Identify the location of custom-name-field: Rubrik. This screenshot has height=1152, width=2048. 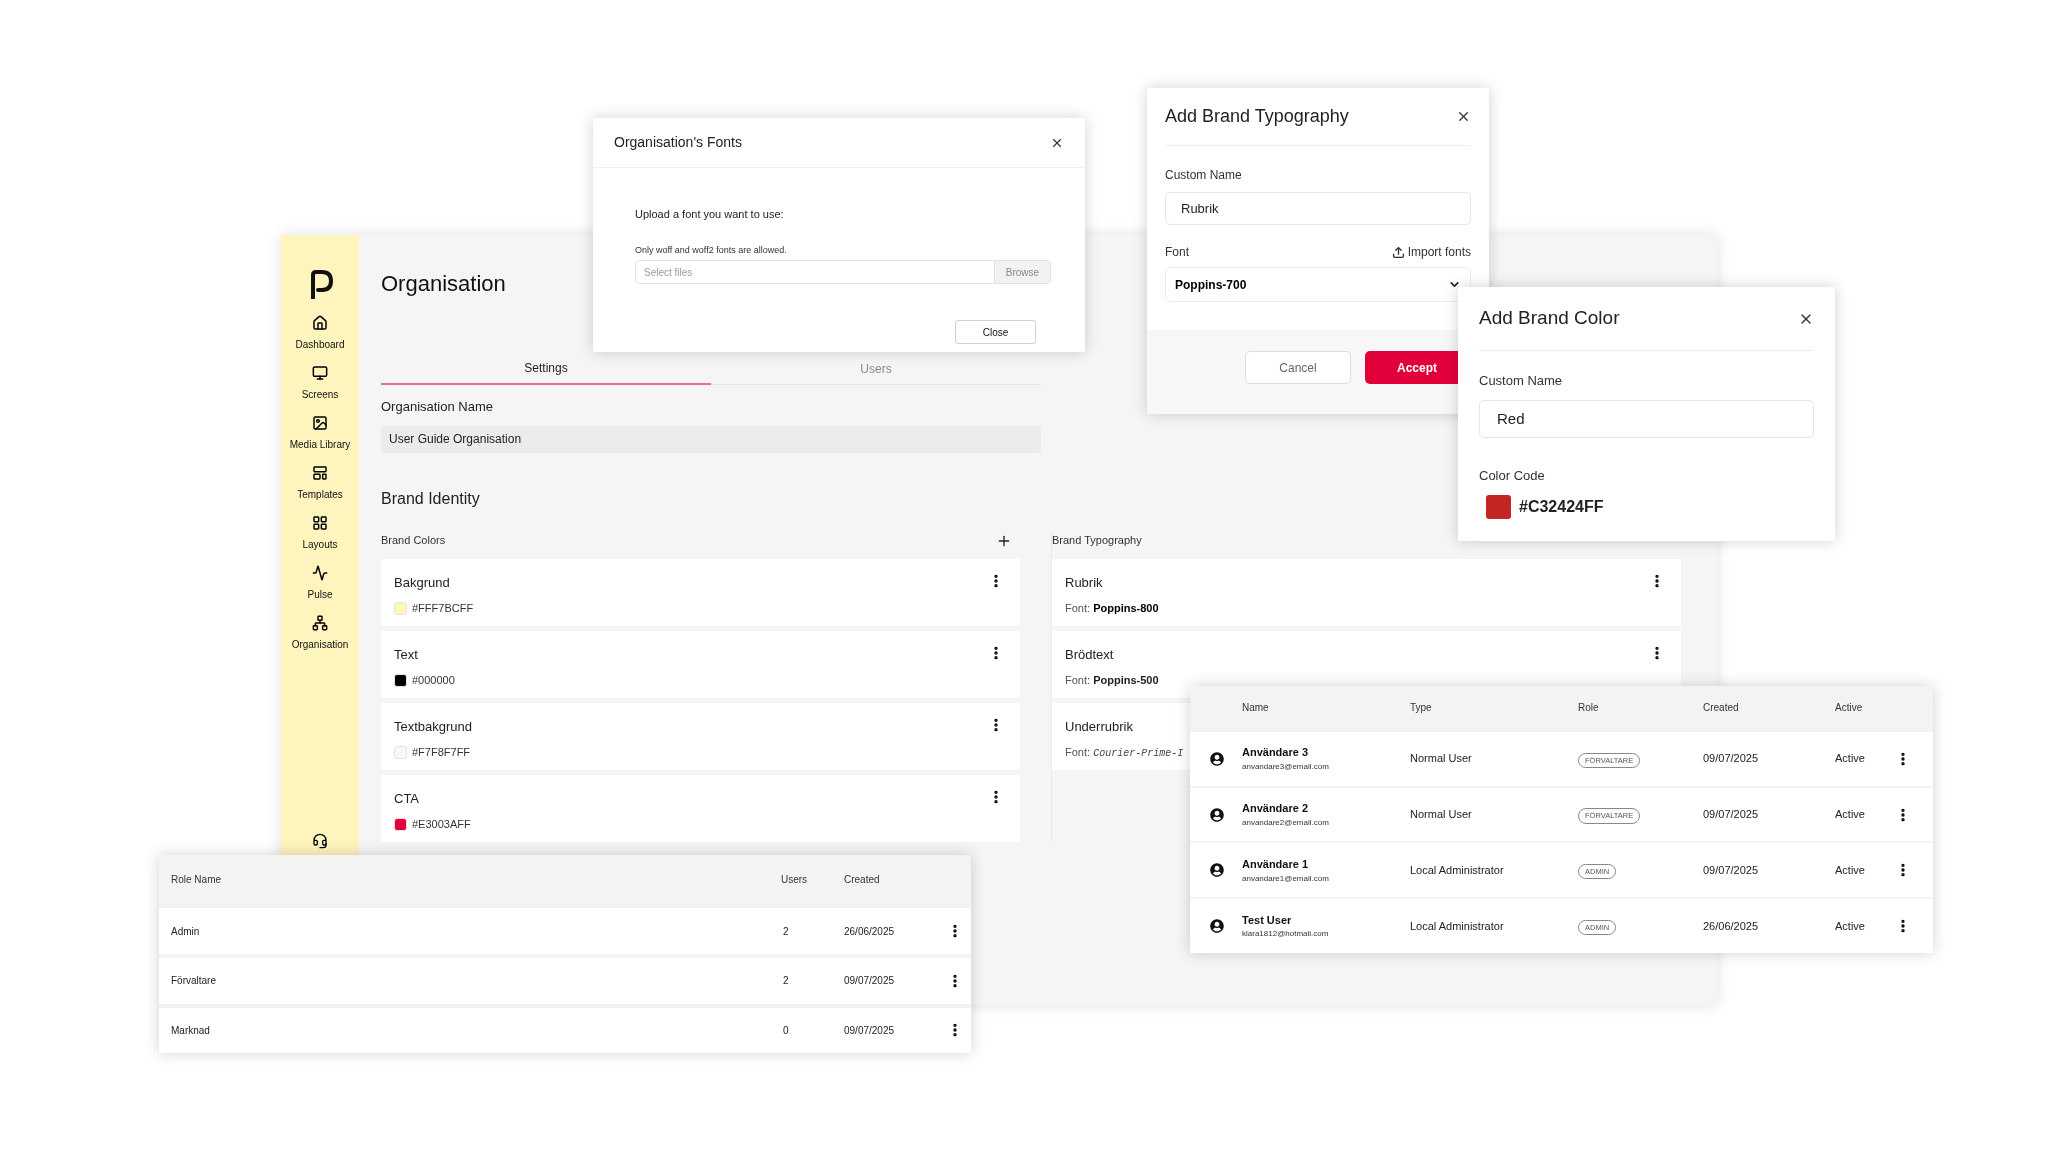
(1318, 208).